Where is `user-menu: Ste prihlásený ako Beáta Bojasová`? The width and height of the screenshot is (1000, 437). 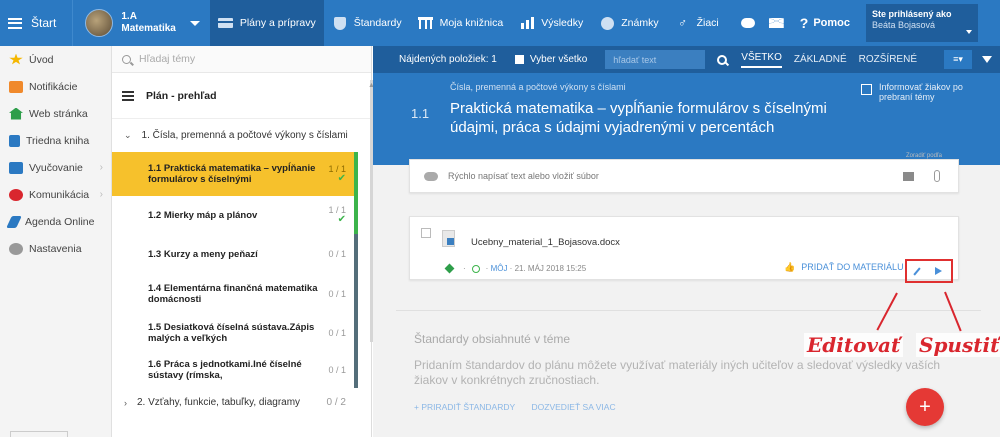
user-menu: Ste prihlásený ako Beáta Bojasová is located at coordinates (922, 23).